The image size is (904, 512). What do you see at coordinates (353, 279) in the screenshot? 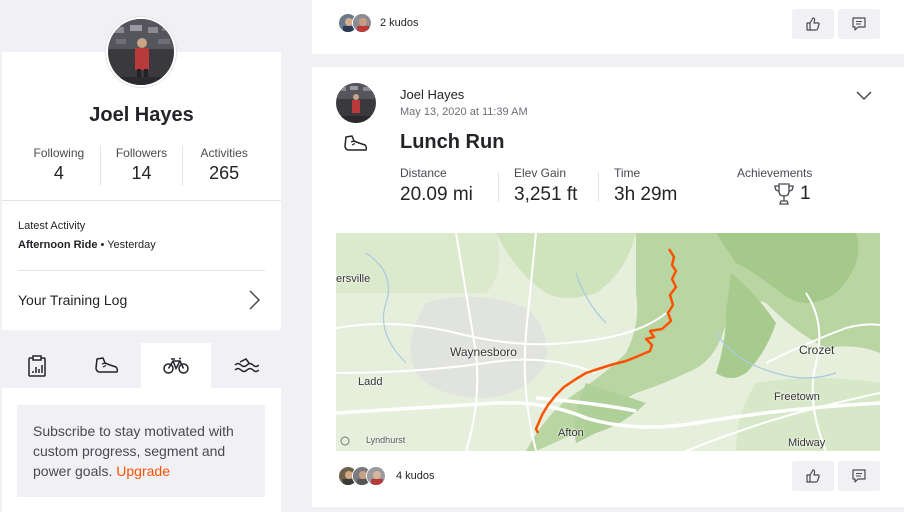
I see `map-label: ersville` at bounding box center [353, 279].